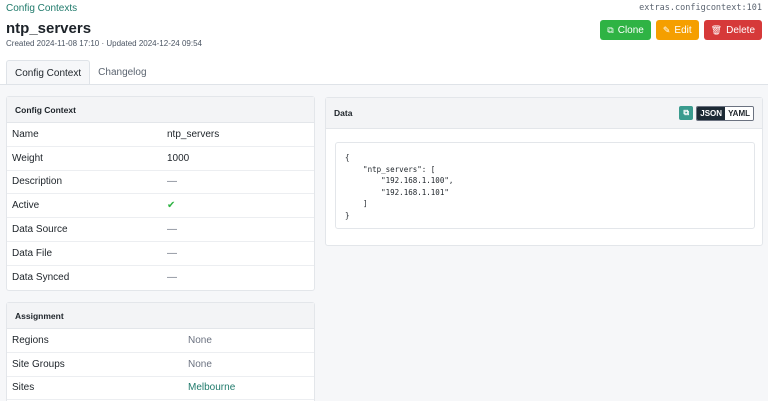  Describe the element at coordinates (87, 134) in the screenshot. I see `row-key: Name` at that location.